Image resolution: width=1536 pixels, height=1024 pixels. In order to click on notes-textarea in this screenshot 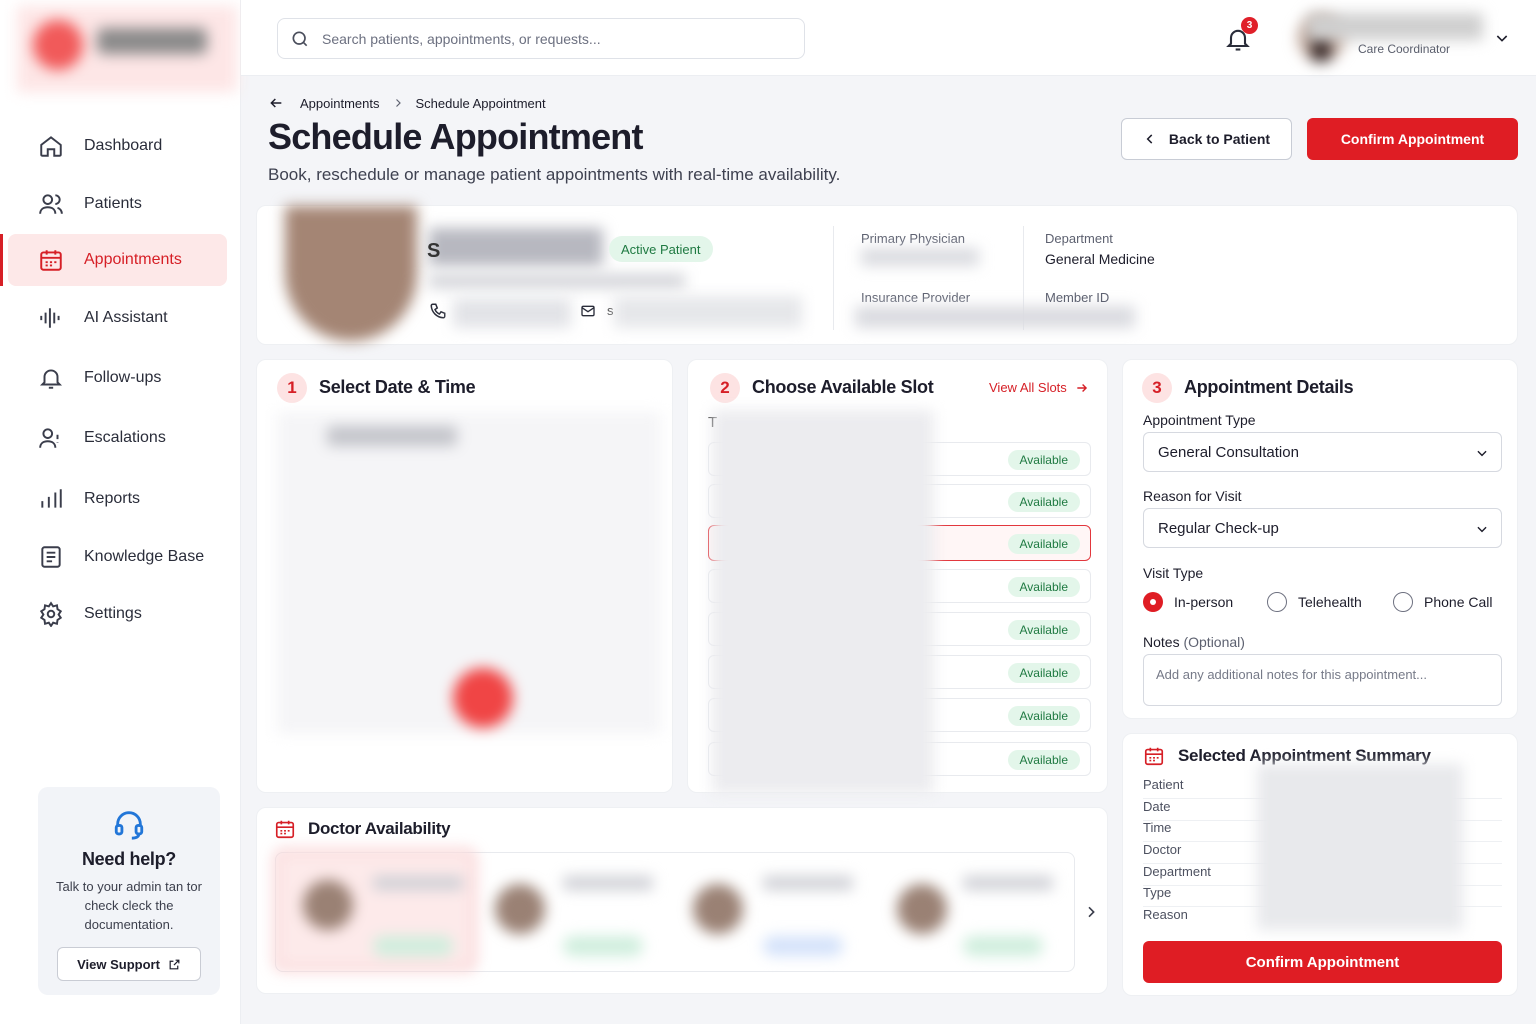, I will do `click(1322, 680)`.